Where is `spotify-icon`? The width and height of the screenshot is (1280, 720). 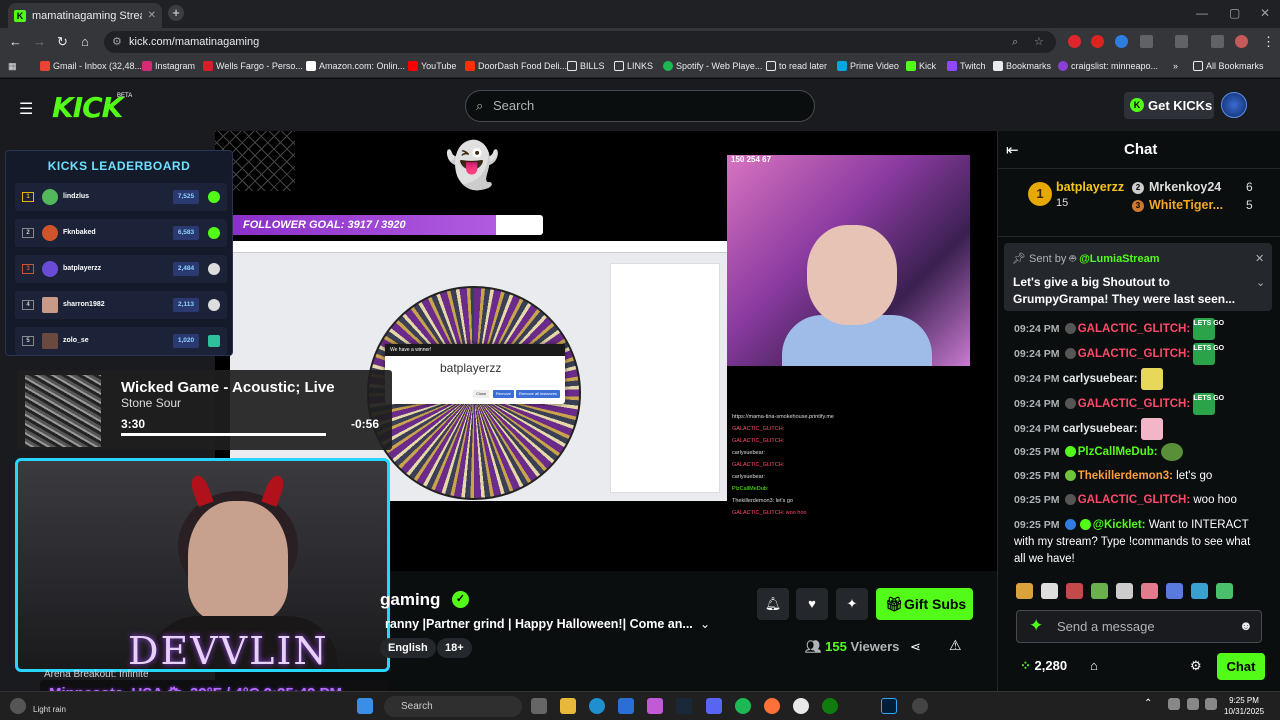 spotify-icon is located at coordinates (743, 706).